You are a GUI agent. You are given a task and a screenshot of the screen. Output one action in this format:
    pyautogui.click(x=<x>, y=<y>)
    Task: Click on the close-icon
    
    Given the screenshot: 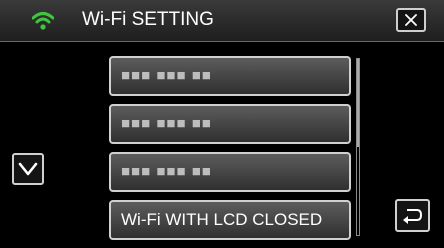 What is the action you would take?
    pyautogui.click(x=411, y=20)
    